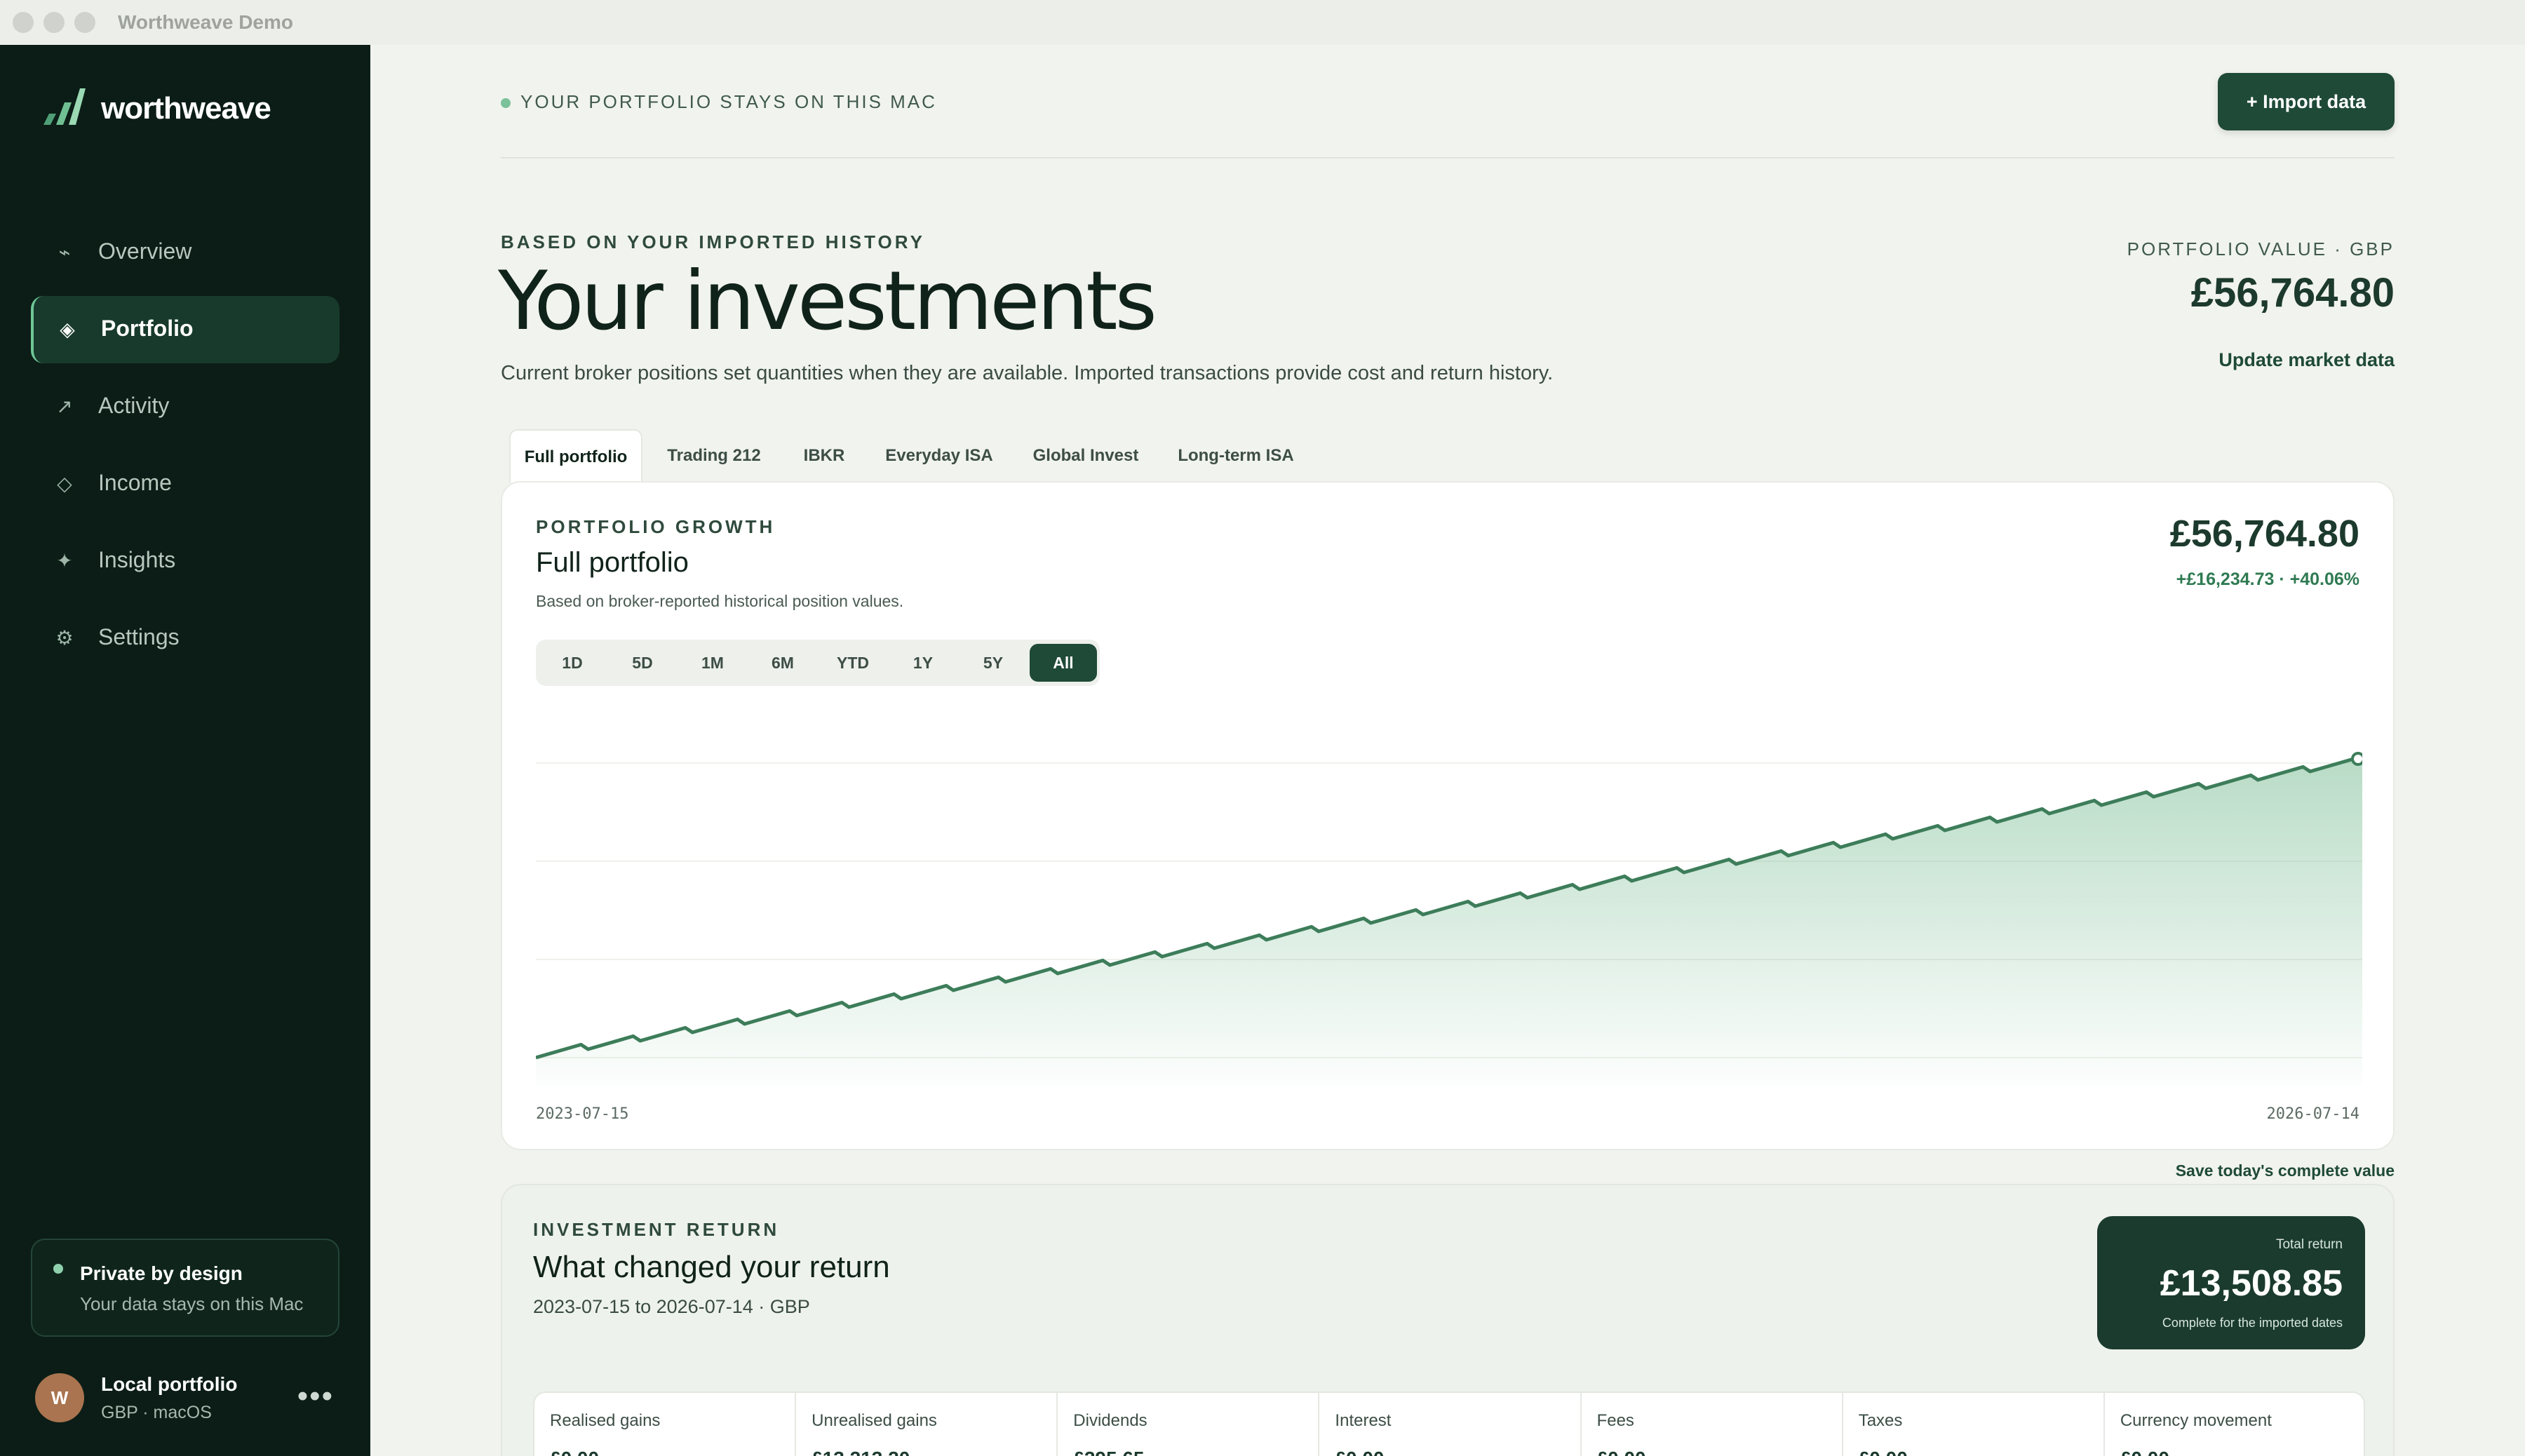 The height and width of the screenshot is (1456, 2525). What do you see at coordinates (2292, 293) in the screenshot?
I see `portfolio-value: £56,764.80` at bounding box center [2292, 293].